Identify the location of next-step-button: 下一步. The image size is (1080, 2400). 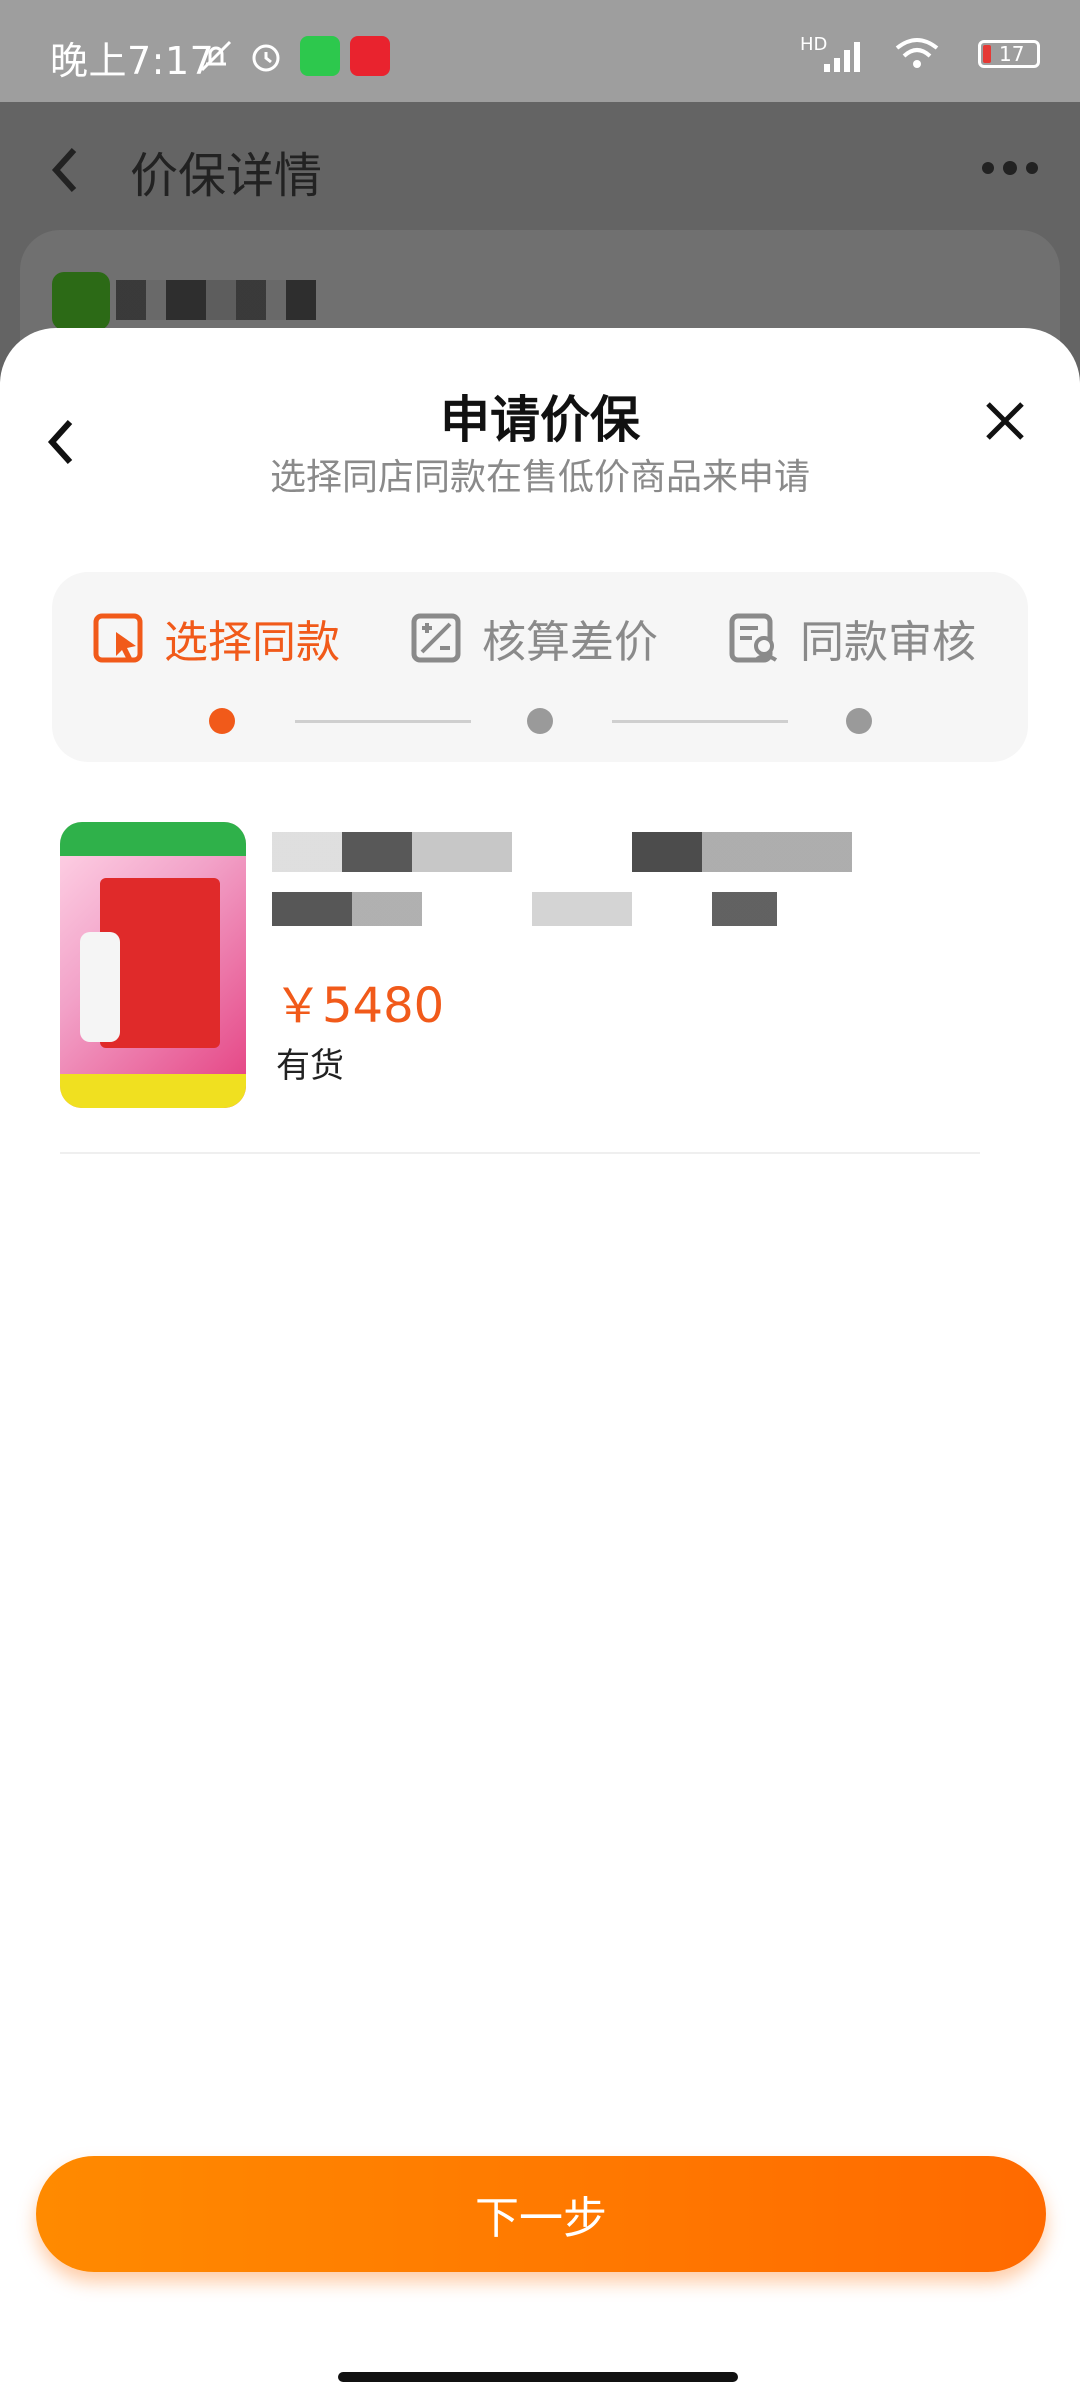
(541, 2214).